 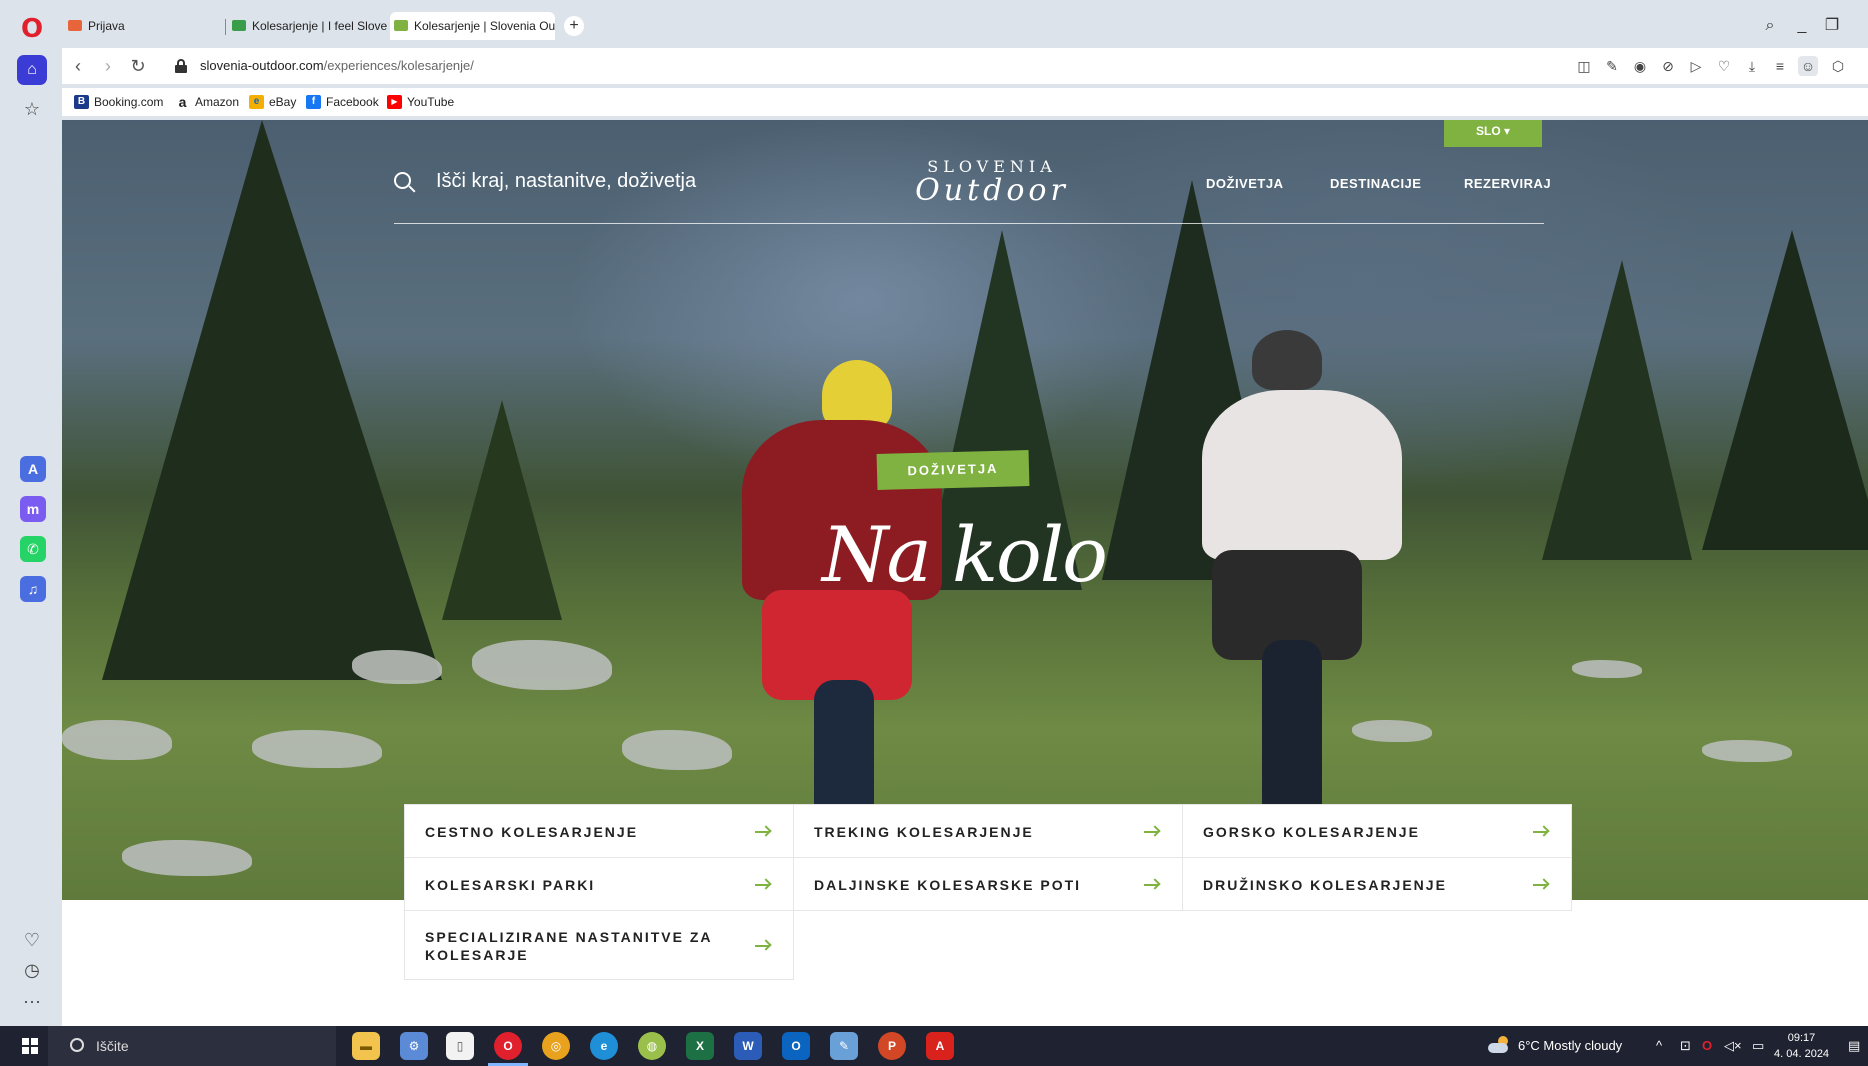 I want to click on site-logo-bottom: Outdoor, so click(x=992, y=190).